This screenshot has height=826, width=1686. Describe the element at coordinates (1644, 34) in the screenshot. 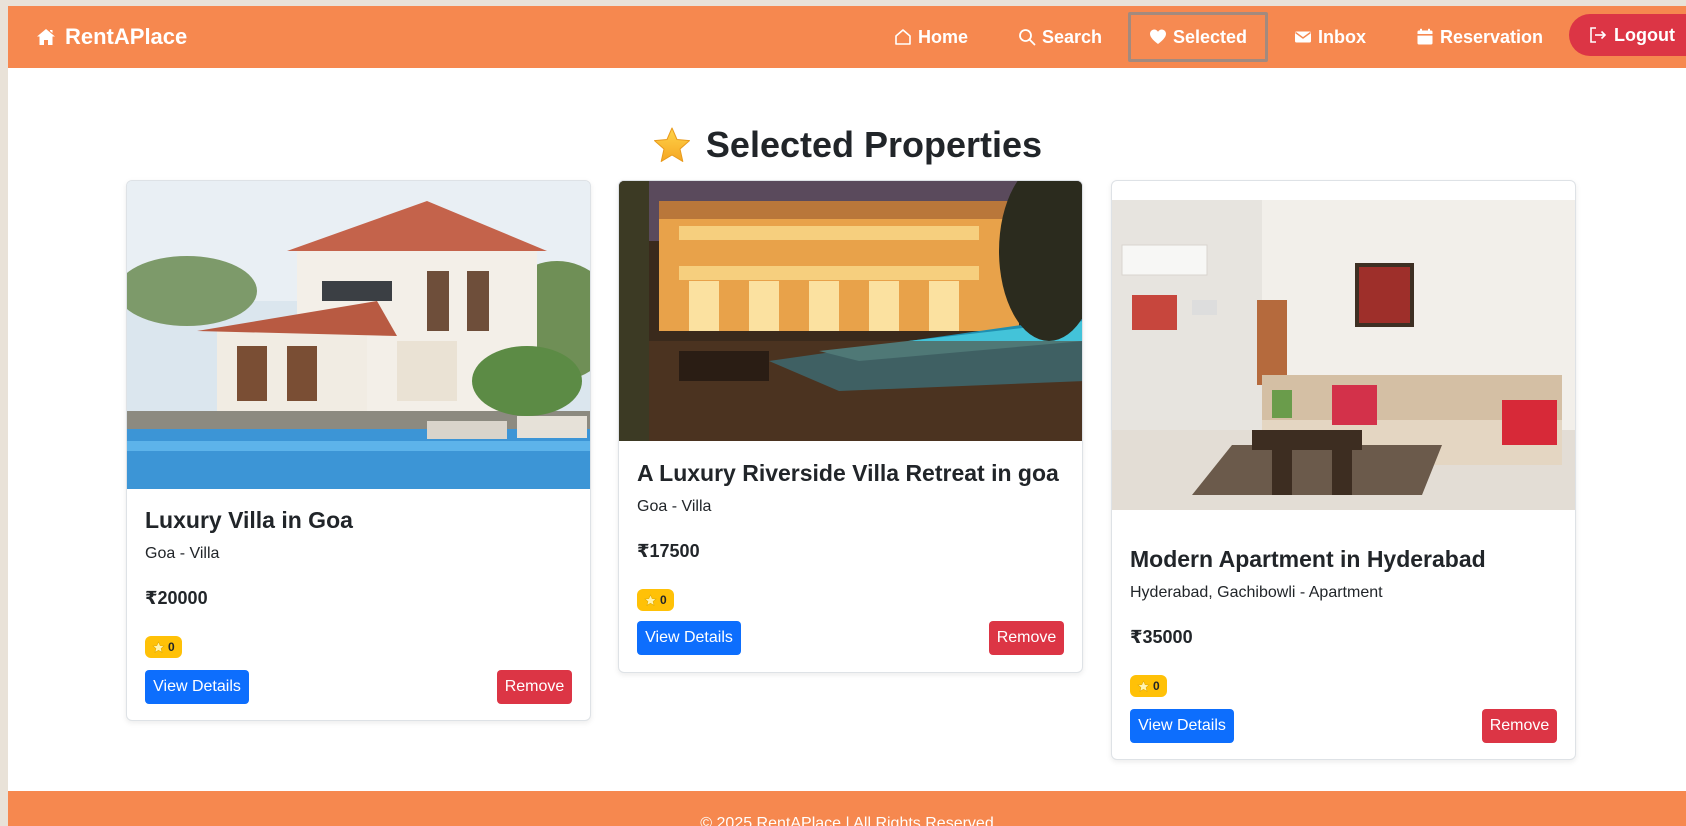

I see `logout-label: Logout` at that location.